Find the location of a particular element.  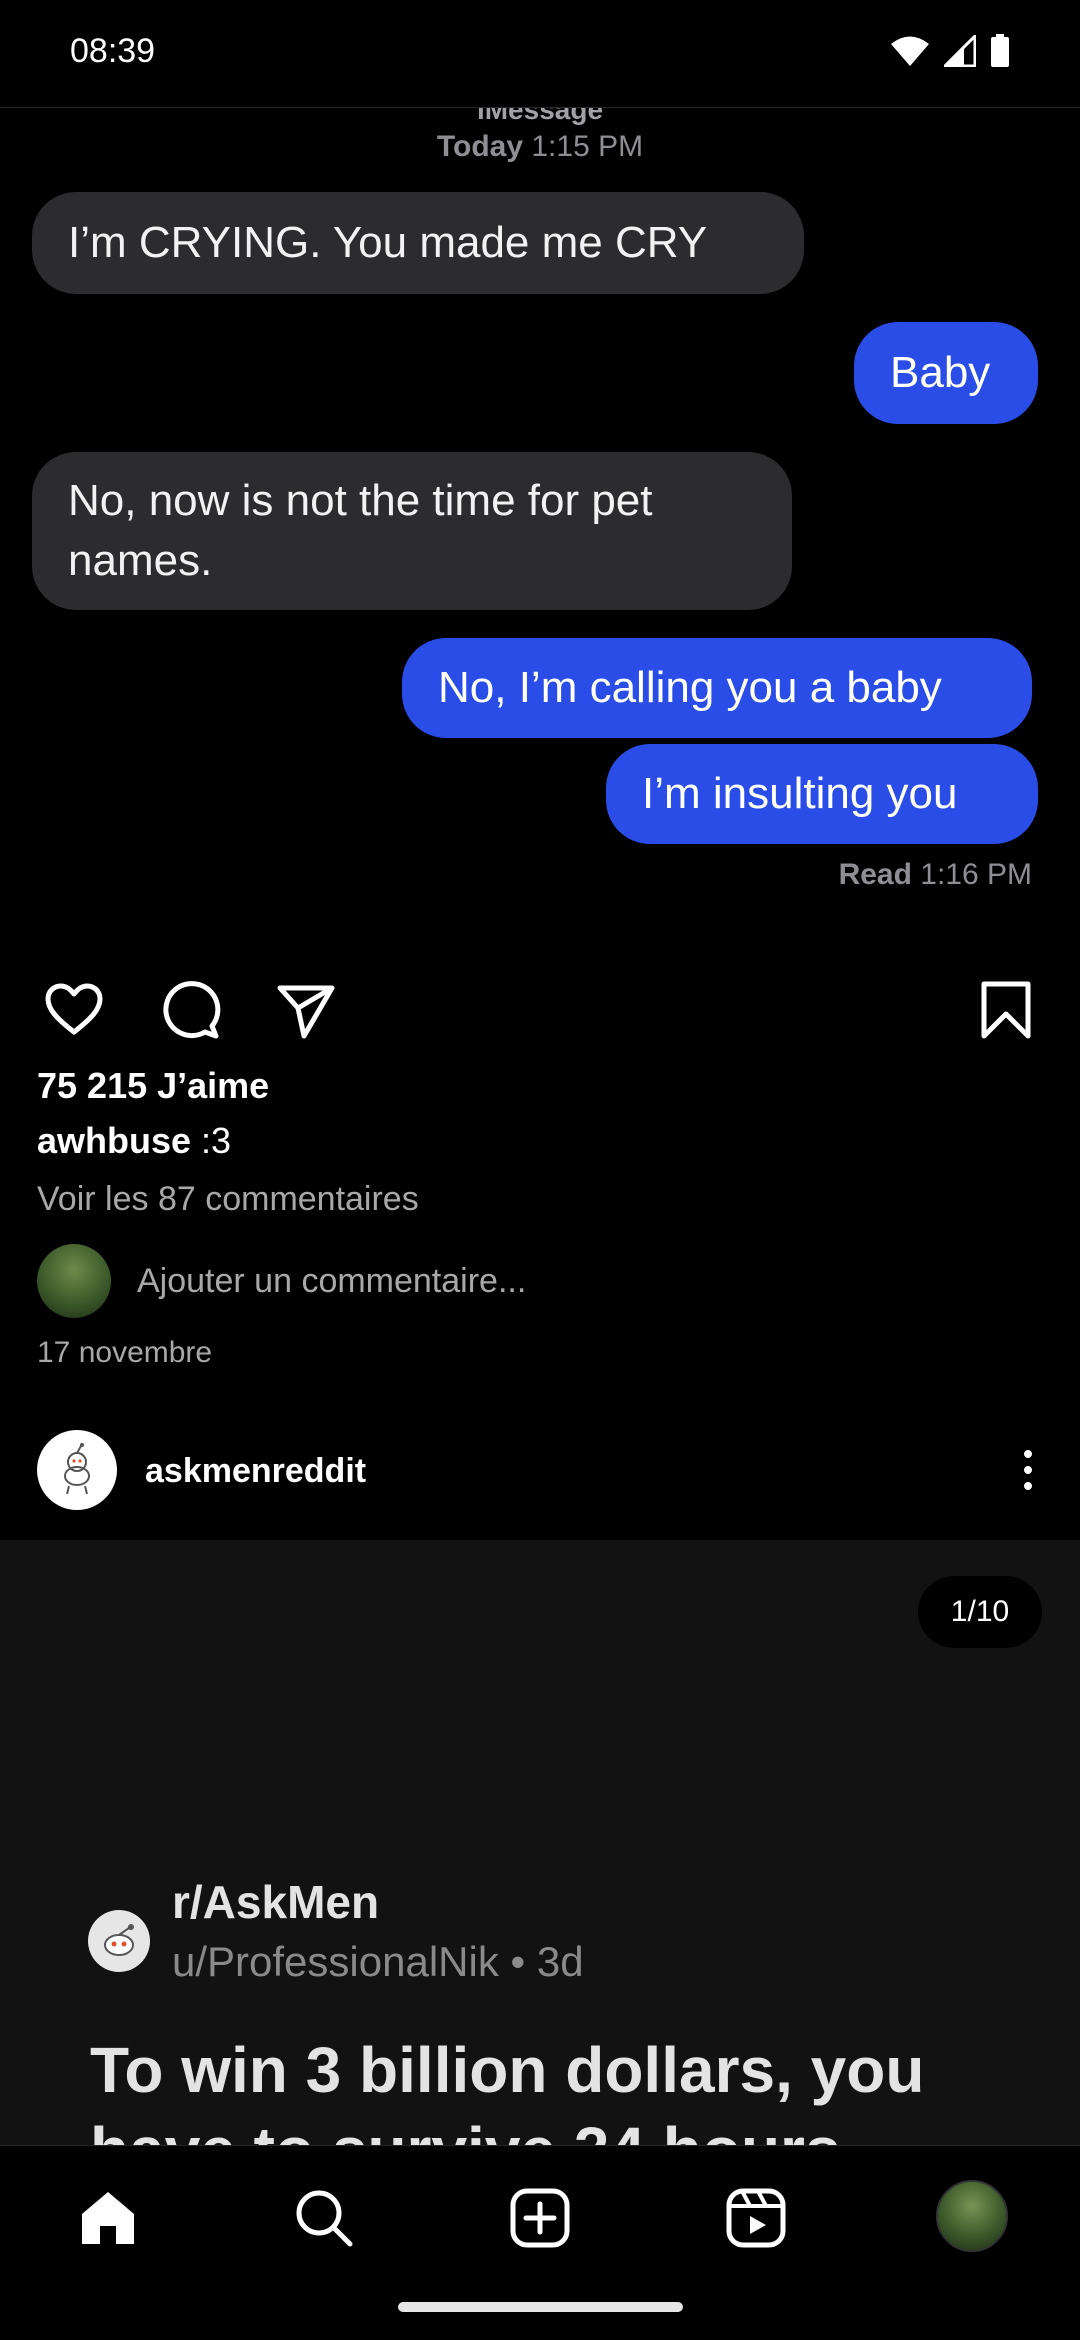

post-header: askmenreddit is located at coordinates (540, 1484).